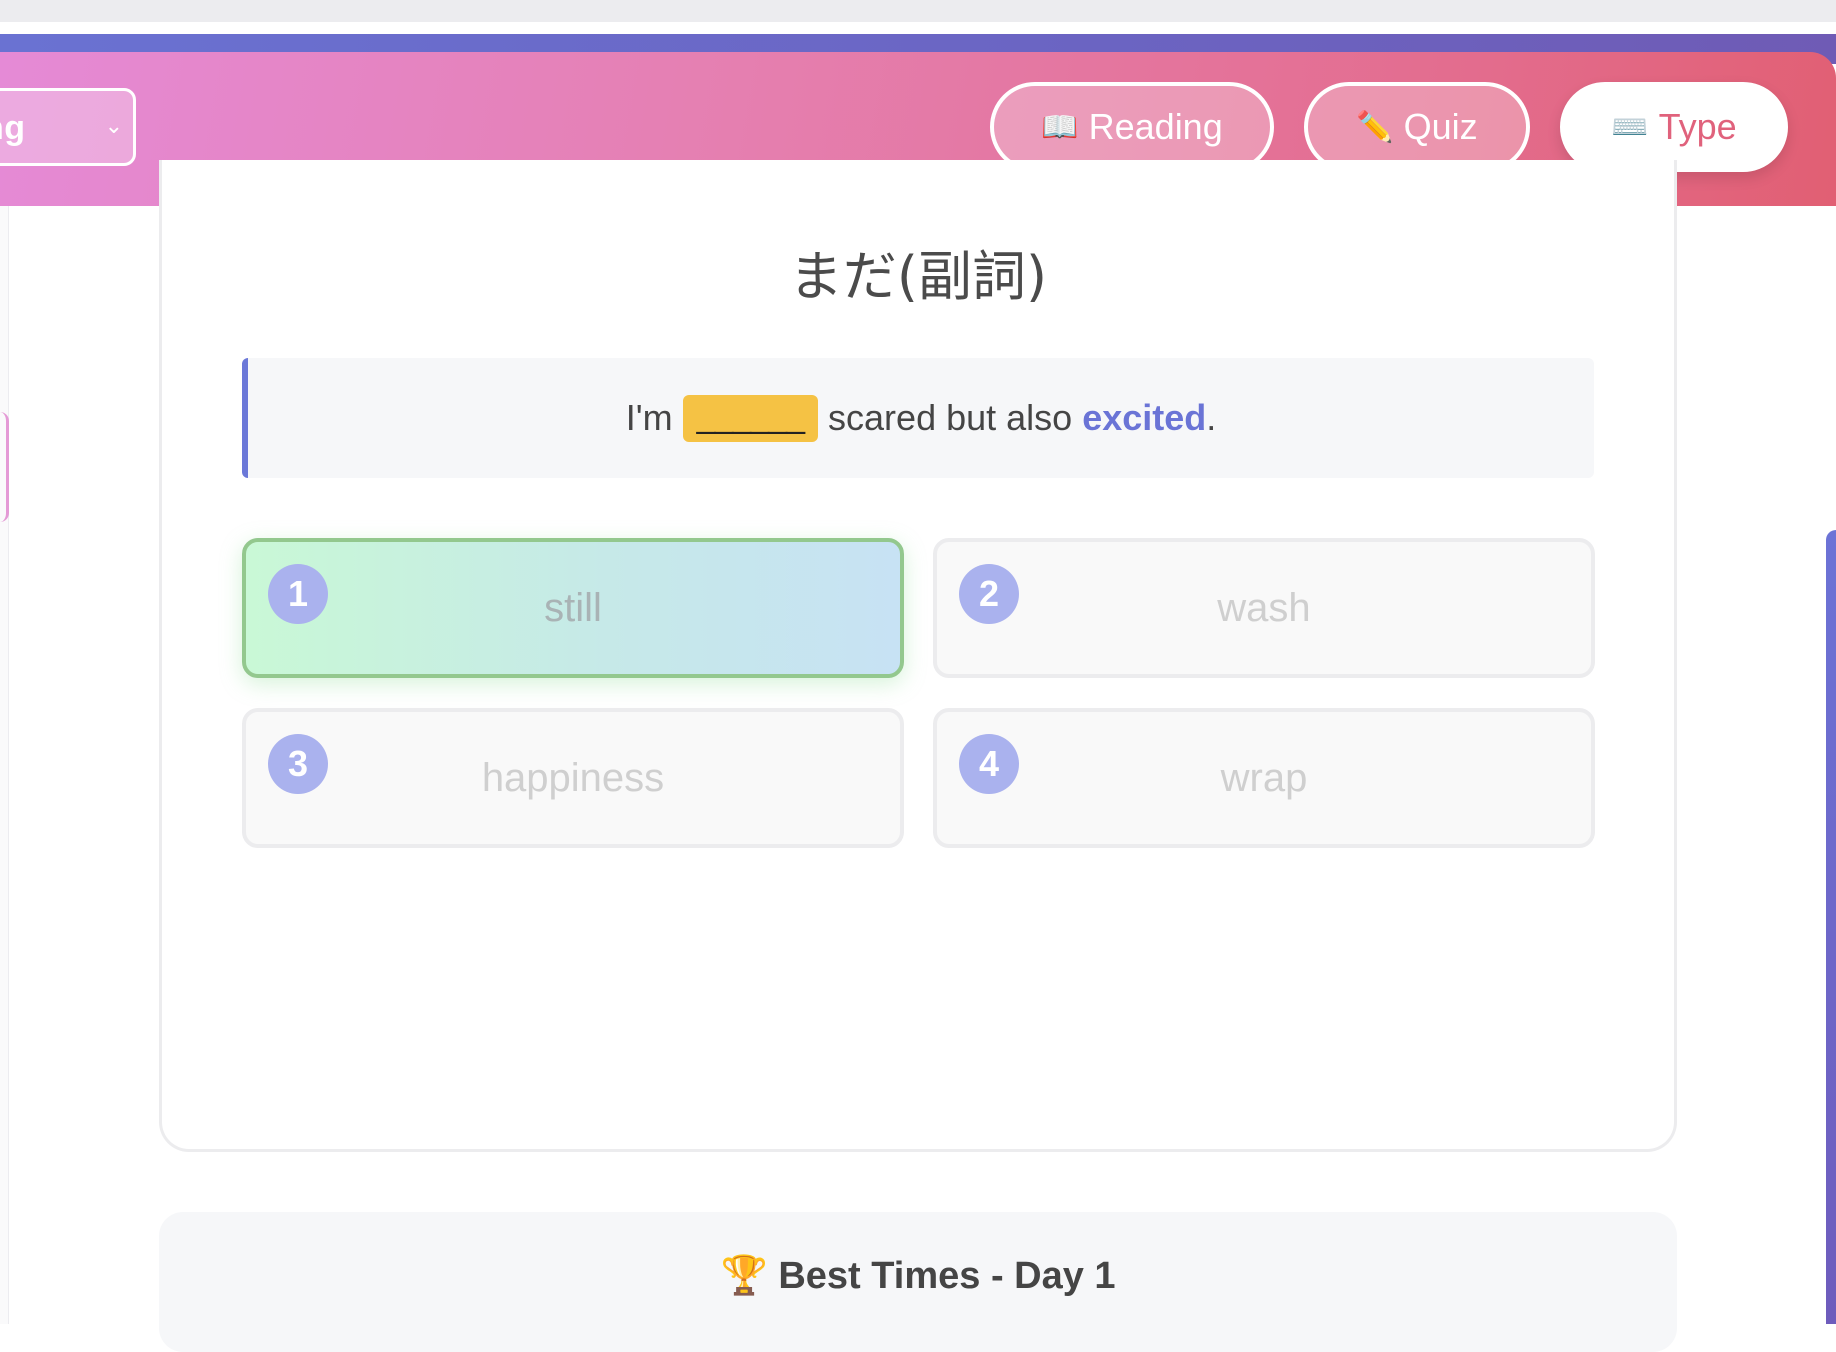 This screenshot has height=1352, width=1836. Describe the element at coordinates (13, 128) in the screenshot. I see `level-select-value: ng` at that location.